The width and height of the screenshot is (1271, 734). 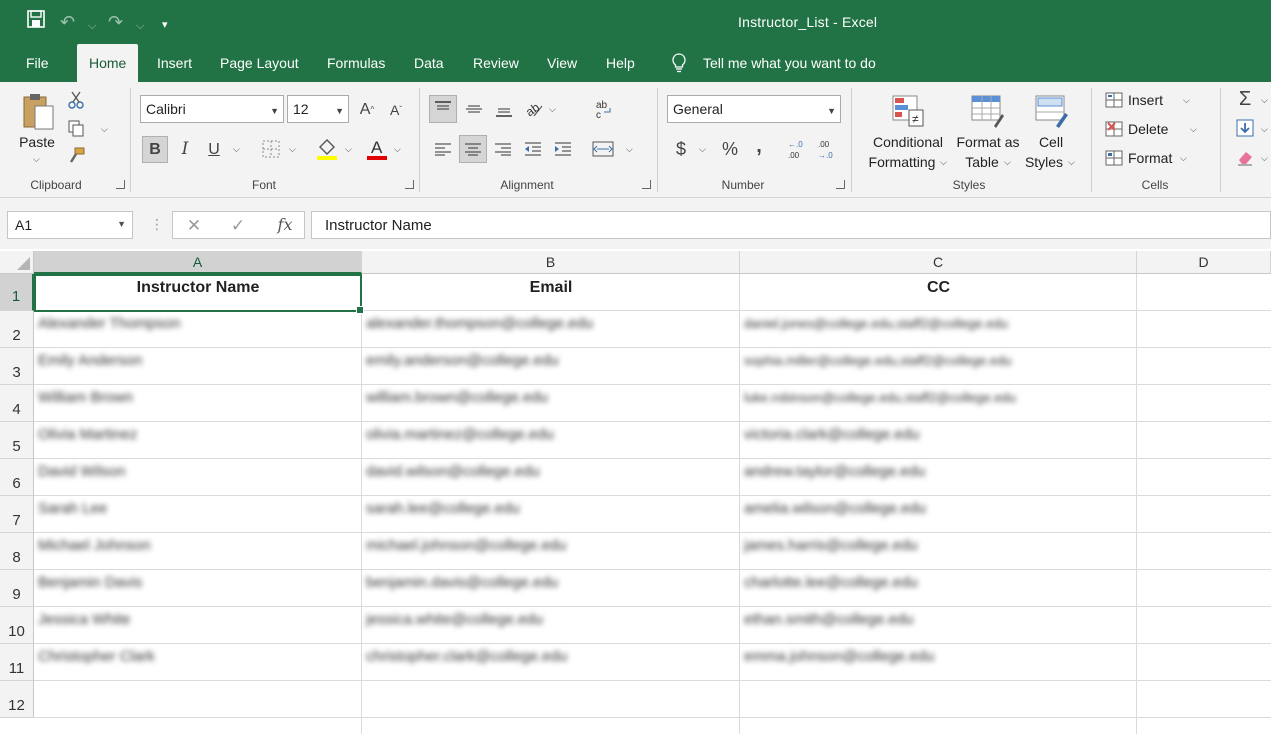 I want to click on column-header-a: A, so click(x=198, y=262).